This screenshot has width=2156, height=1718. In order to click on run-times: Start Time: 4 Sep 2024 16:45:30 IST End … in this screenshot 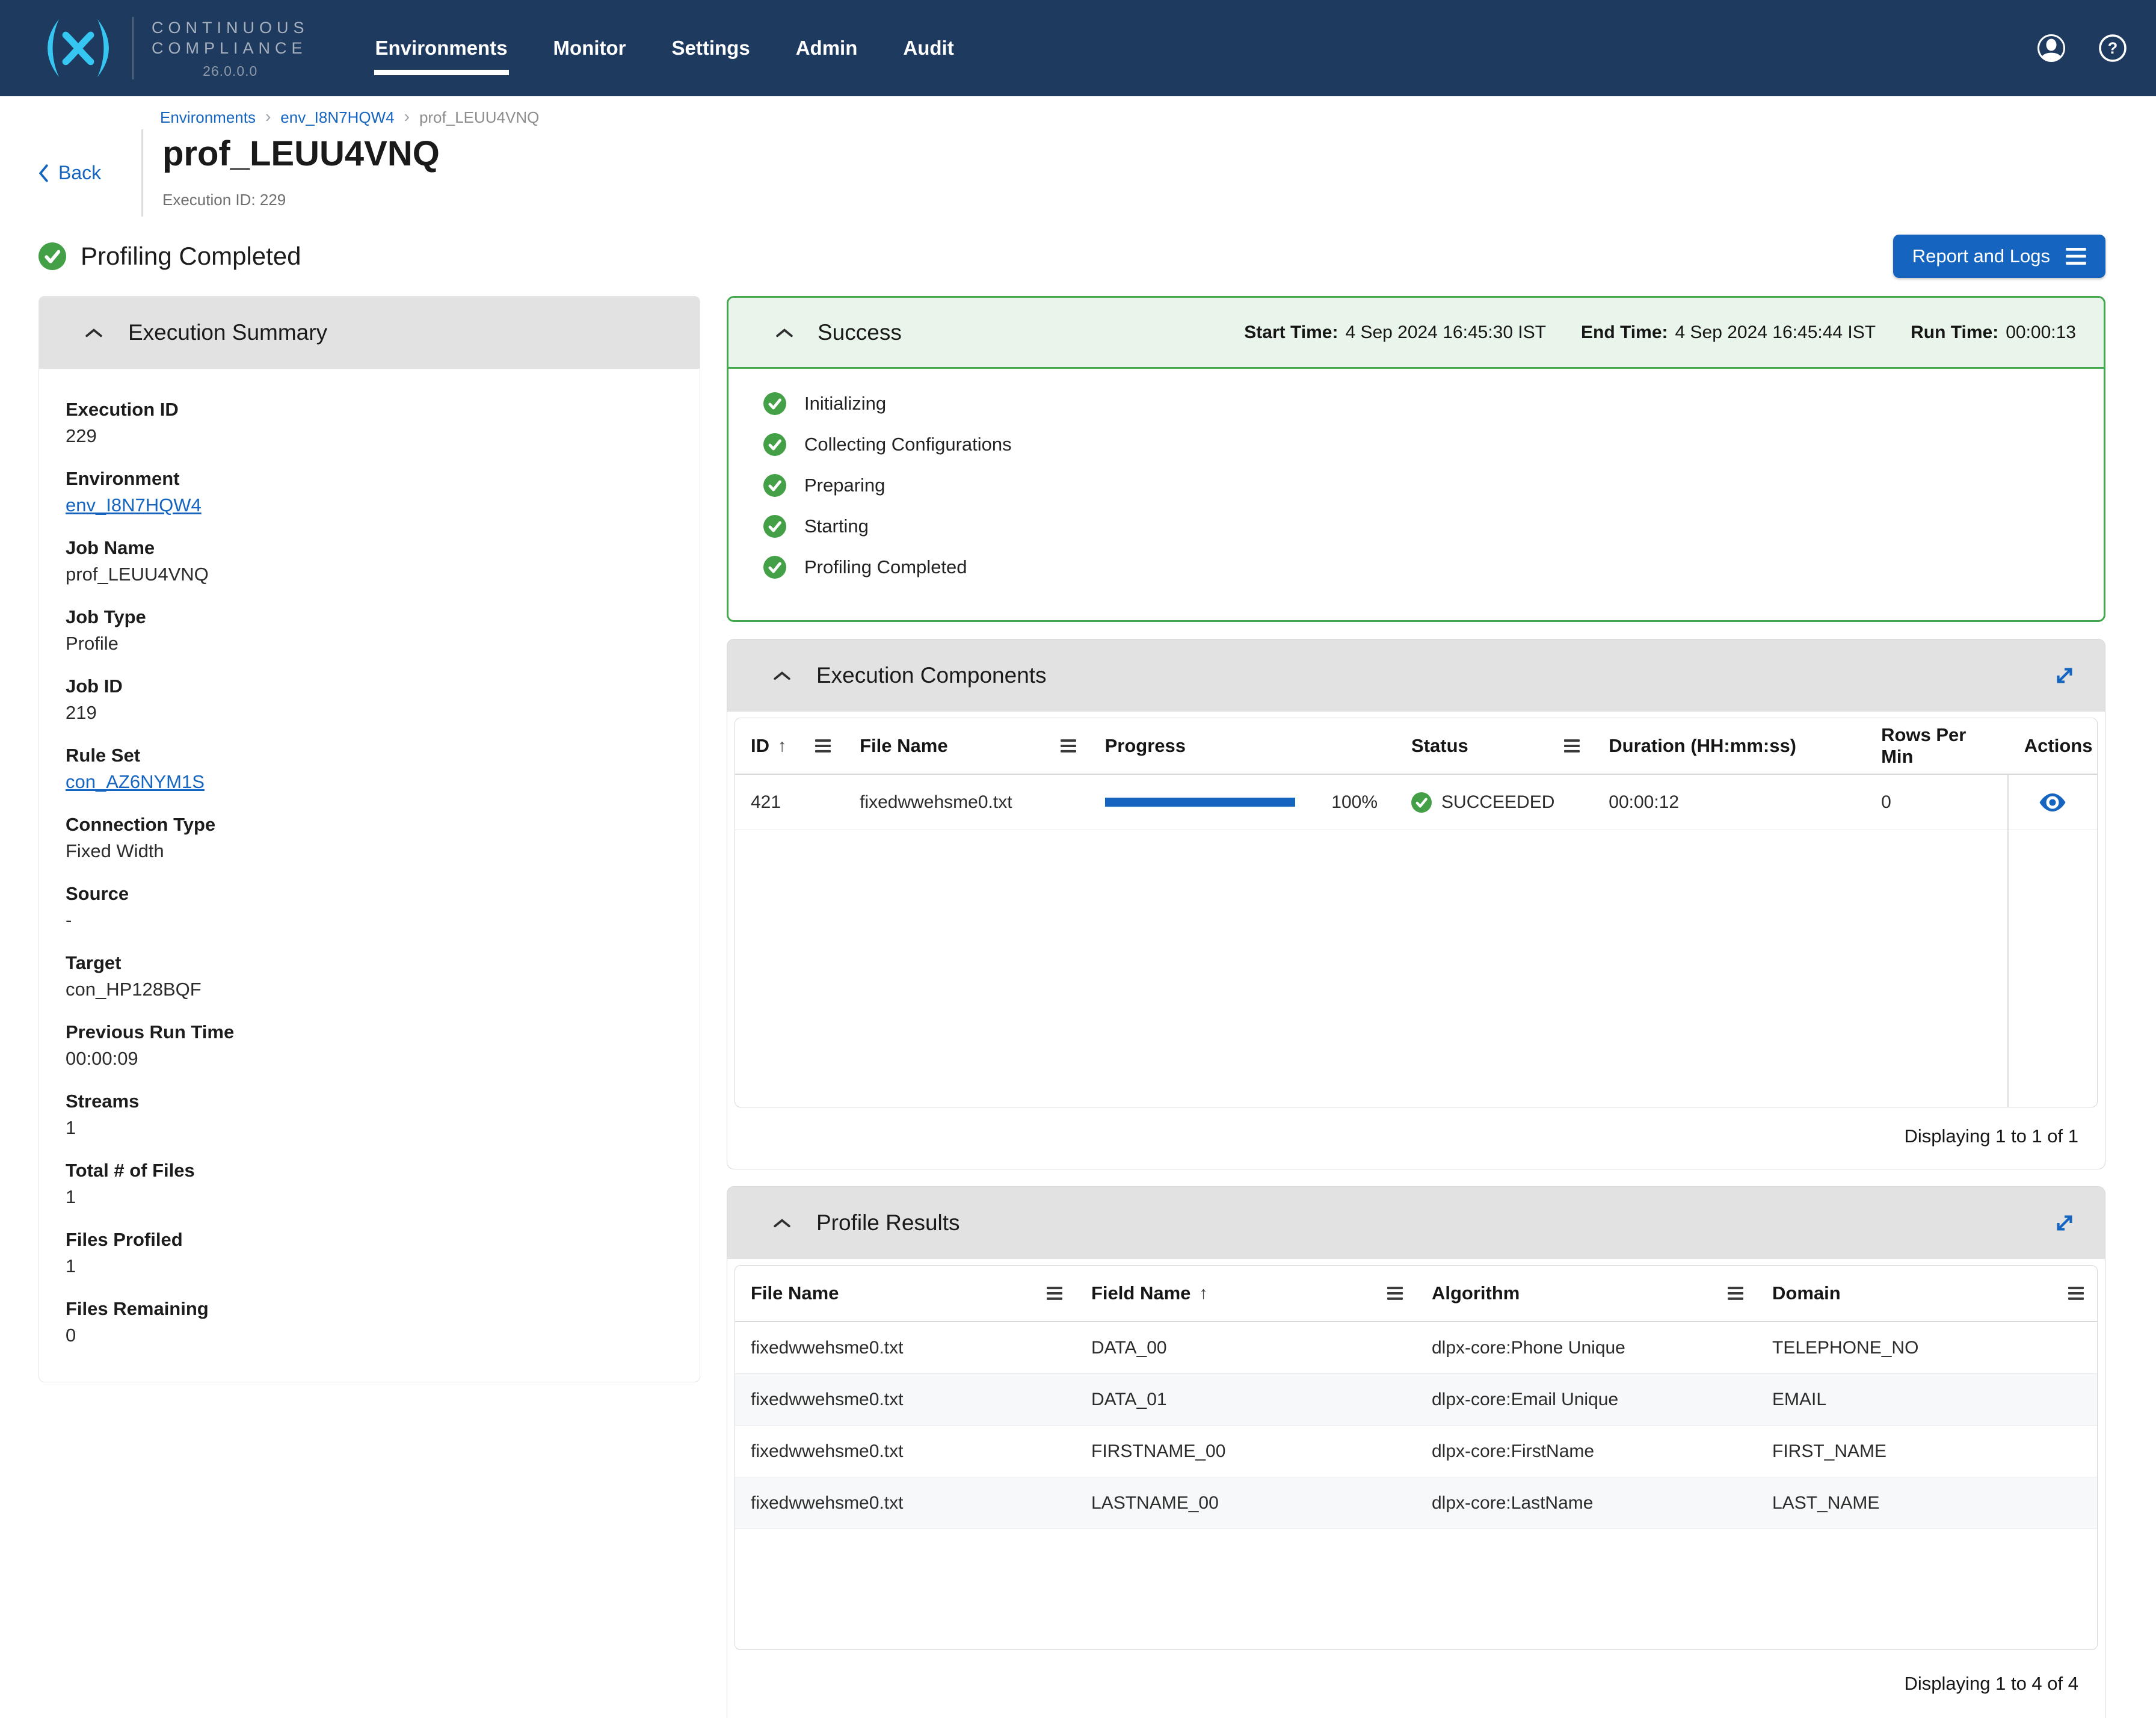, I will do `click(1660, 332)`.